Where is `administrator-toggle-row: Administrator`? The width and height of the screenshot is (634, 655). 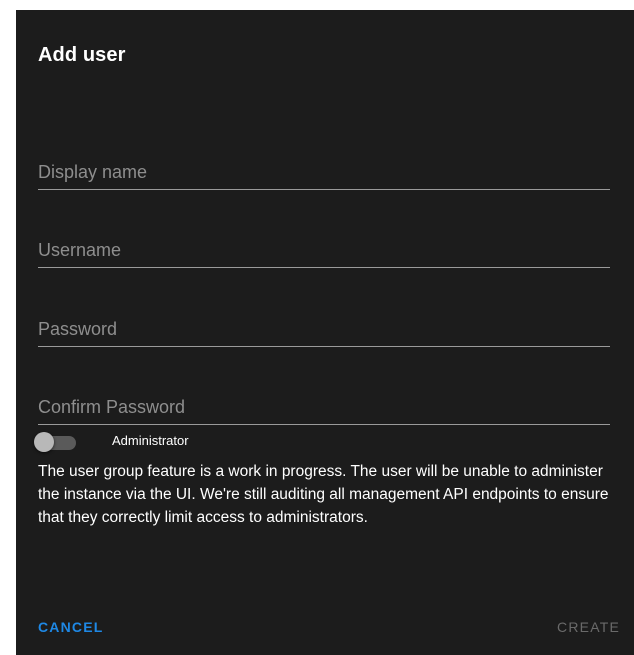 administrator-toggle-row: Administrator is located at coordinates (182, 442).